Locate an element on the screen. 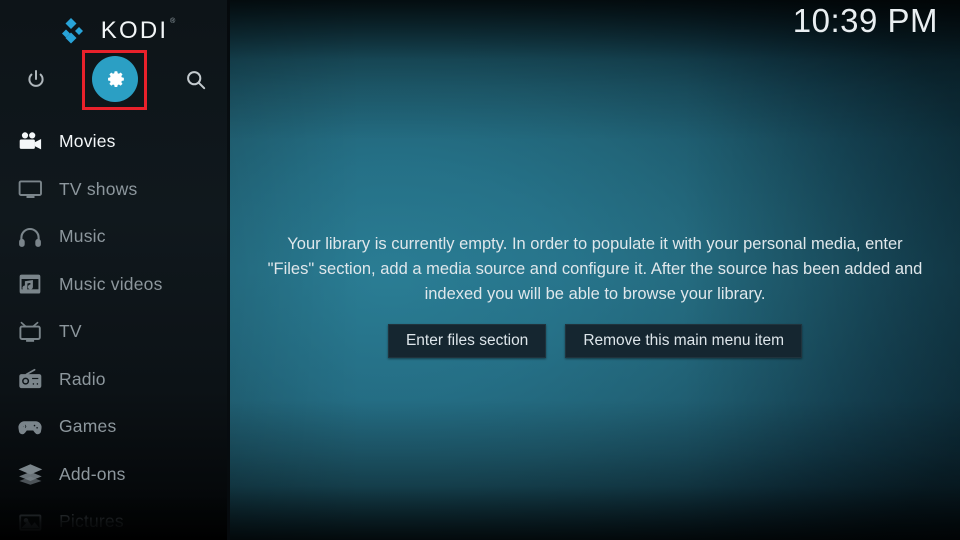 The image size is (960, 540). sidebar-item-label: TV is located at coordinates (70, 331).